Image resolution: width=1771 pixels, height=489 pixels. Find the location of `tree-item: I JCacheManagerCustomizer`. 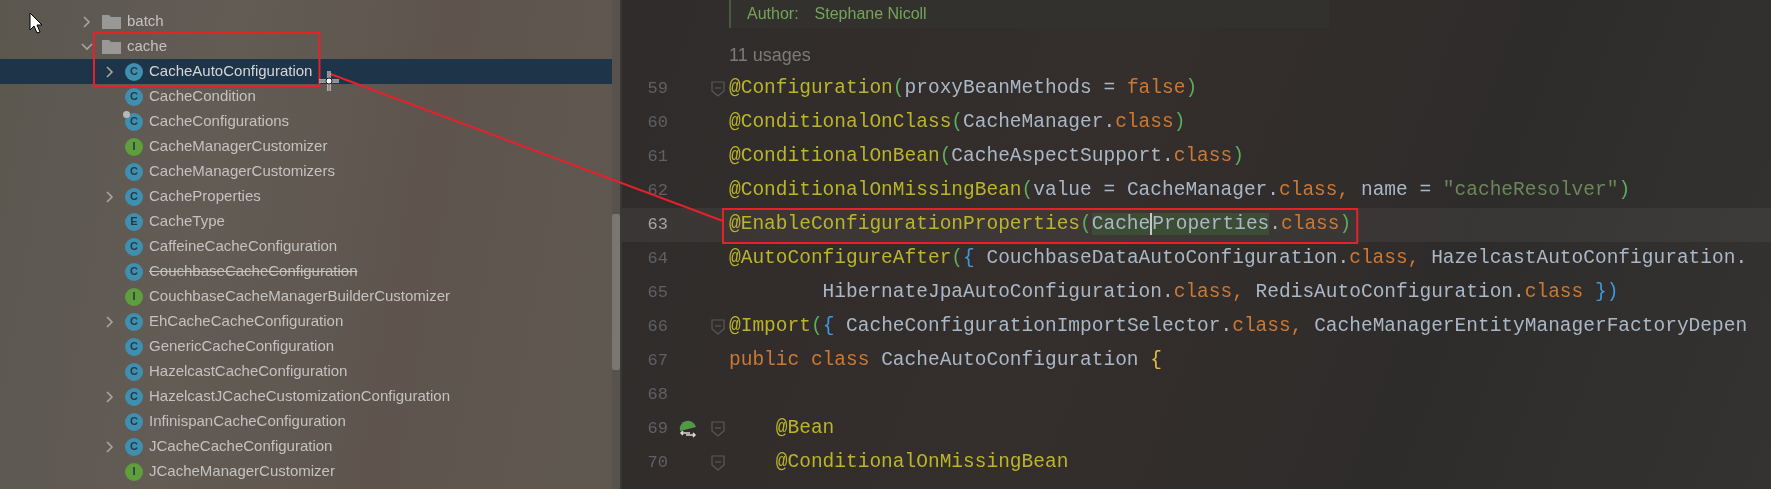

tree-item: I JCacheManagerCustomizer is located at coordinates (306, 471).